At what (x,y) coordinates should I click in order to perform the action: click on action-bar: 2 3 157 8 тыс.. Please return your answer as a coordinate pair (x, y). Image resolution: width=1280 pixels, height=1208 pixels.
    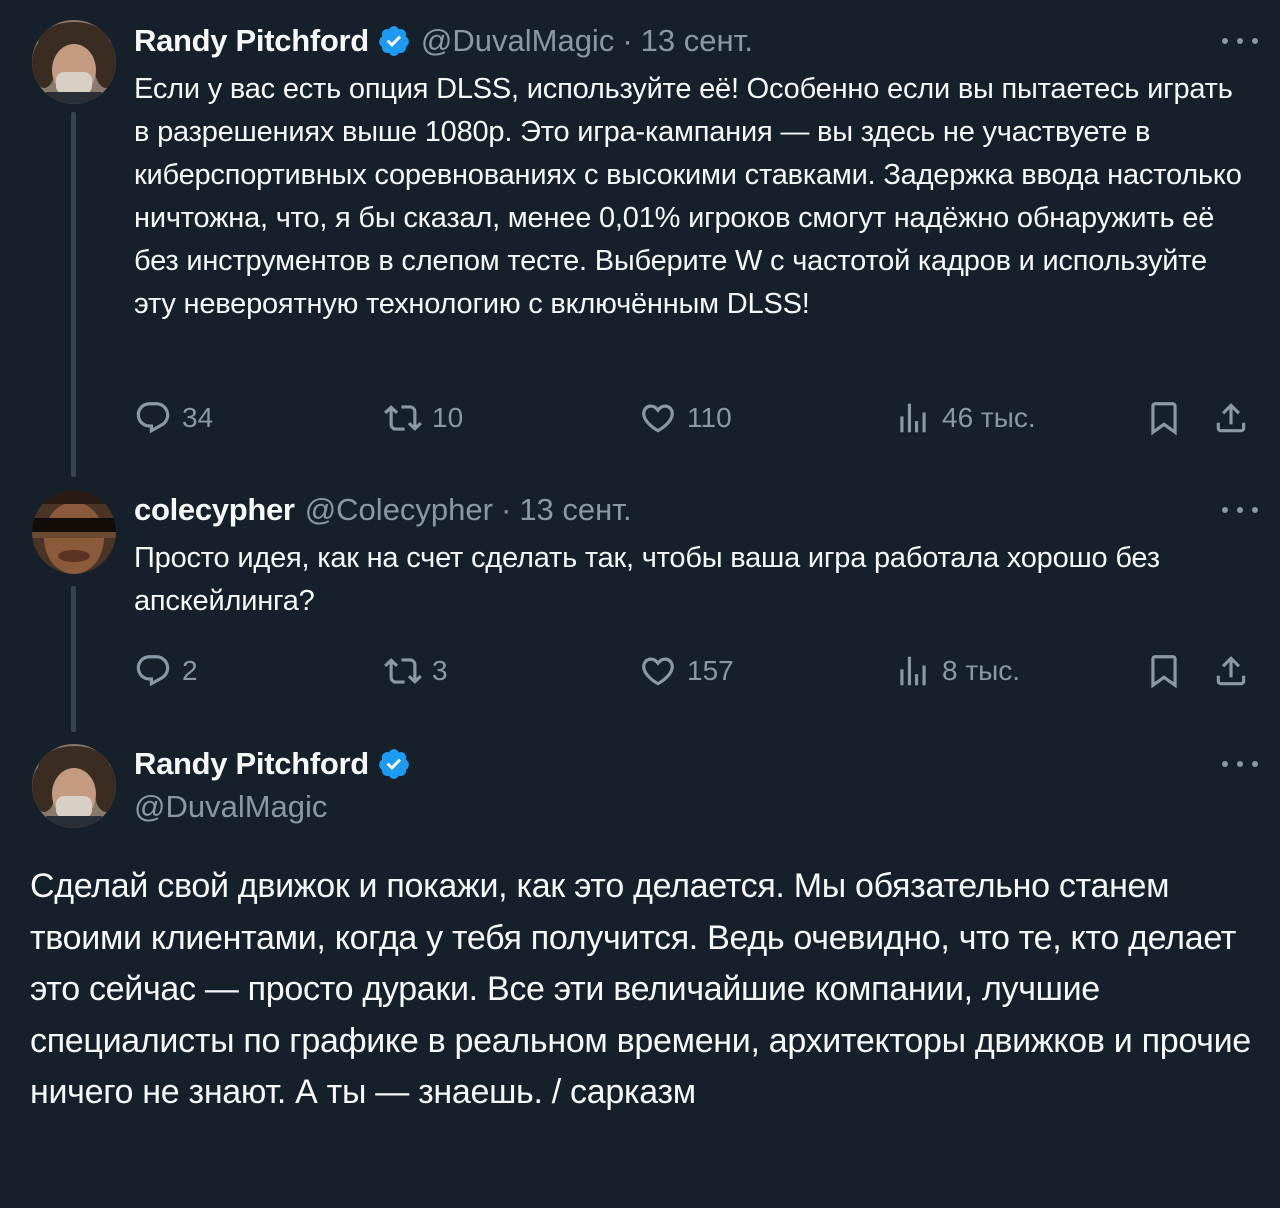
    Looking at the image, I should click on (694, 671).